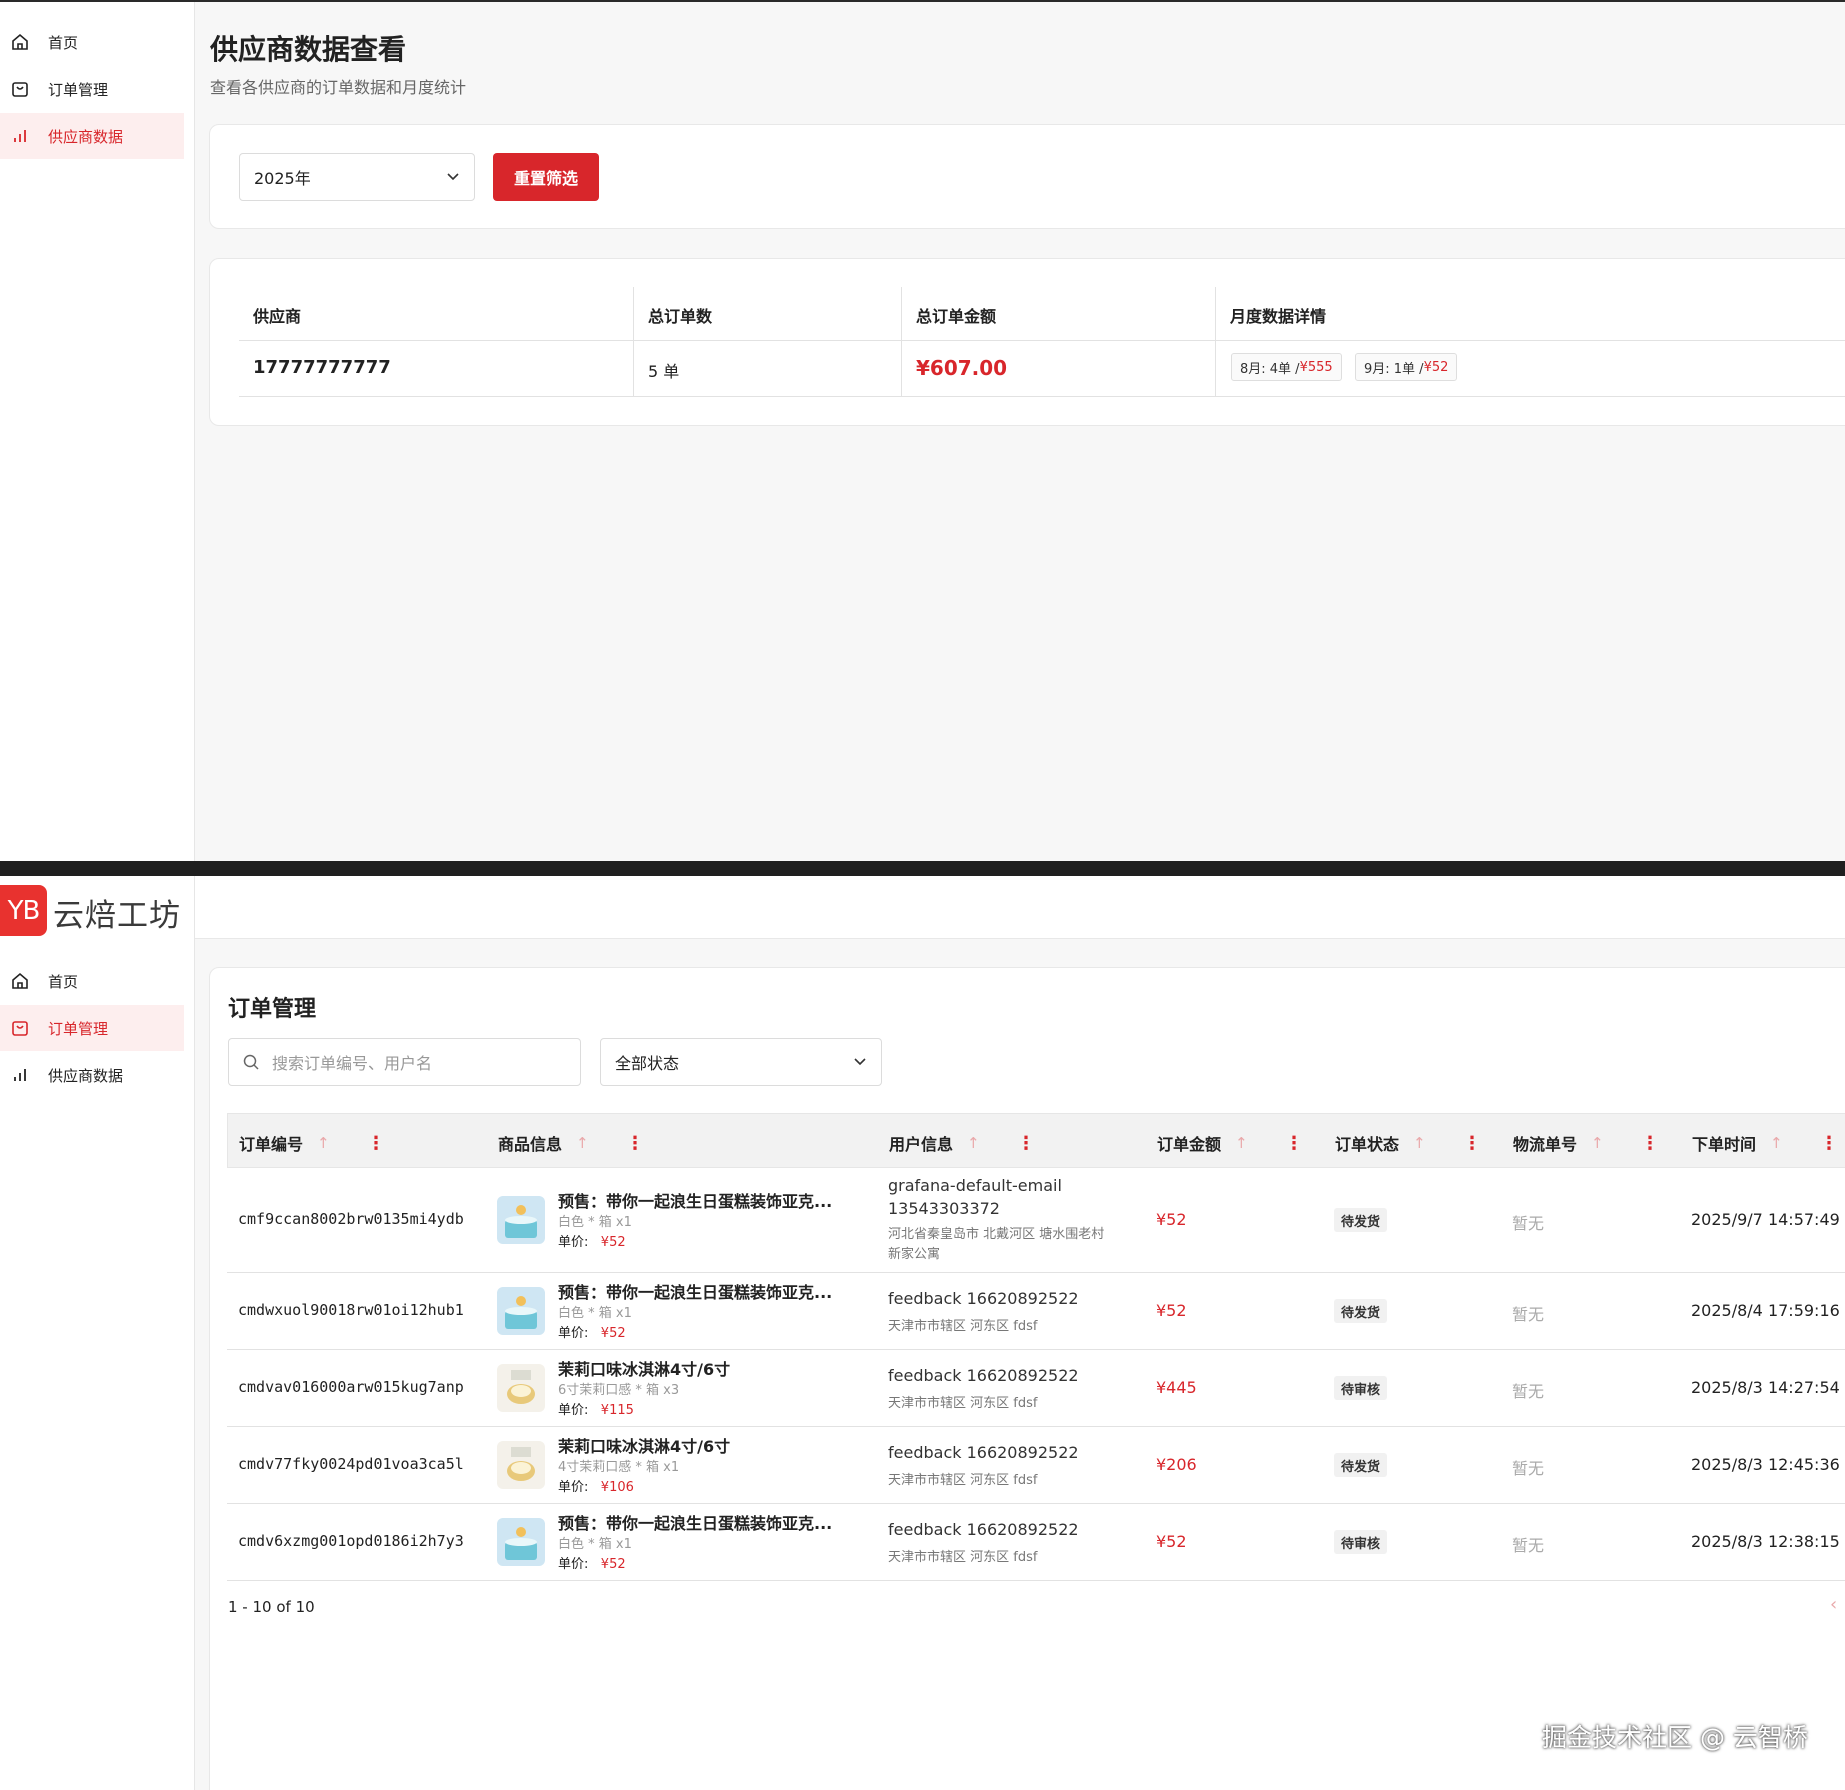 This screenshot has width=1845, height=1790. I want to click on chevron-left-icon: ‹, so click(1833, 1604).